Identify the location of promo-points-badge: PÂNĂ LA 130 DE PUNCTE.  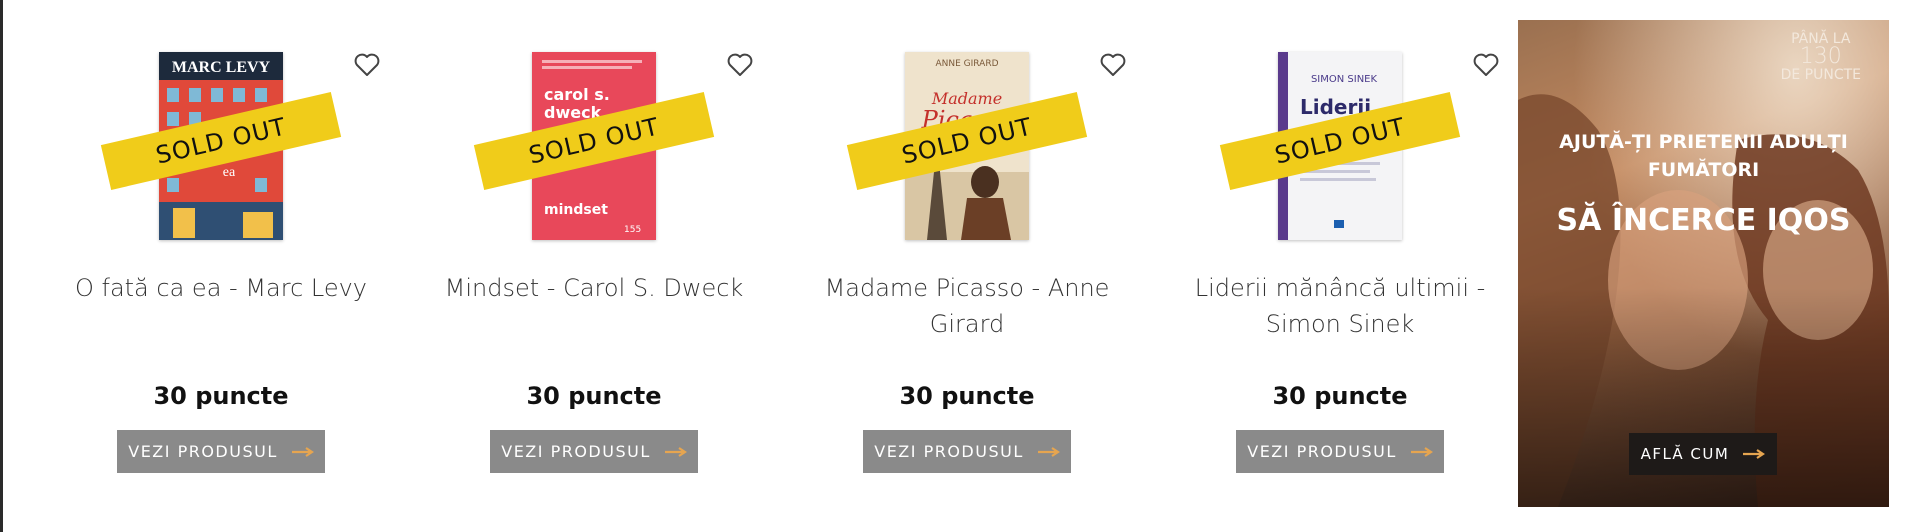
(1821, 57).